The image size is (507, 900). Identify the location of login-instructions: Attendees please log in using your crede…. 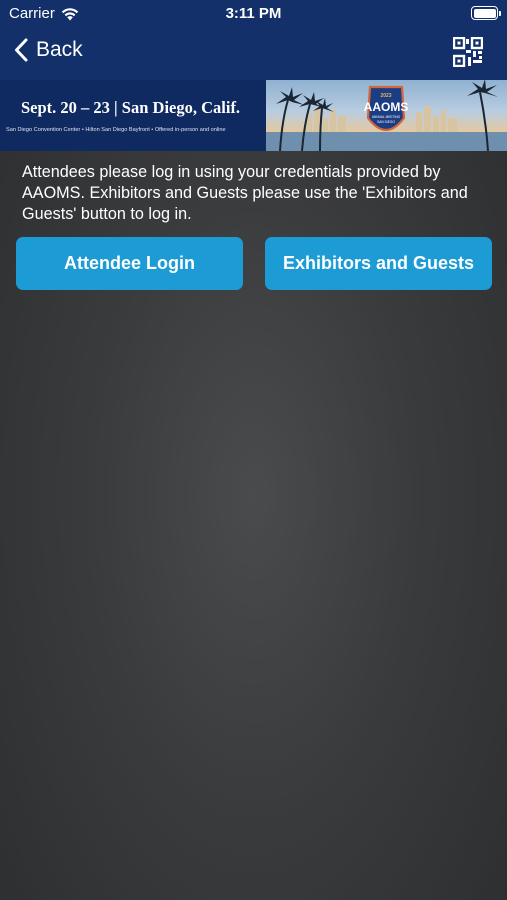
(245, 193).